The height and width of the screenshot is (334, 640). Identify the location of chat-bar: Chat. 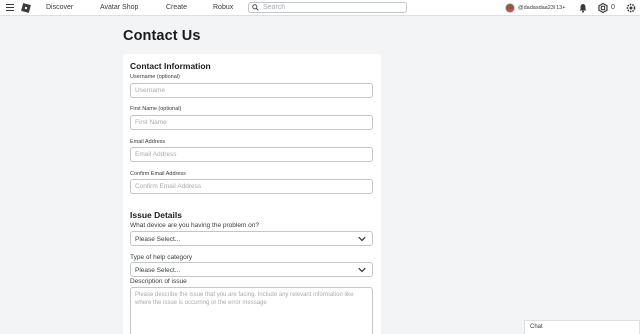
(582, 327).